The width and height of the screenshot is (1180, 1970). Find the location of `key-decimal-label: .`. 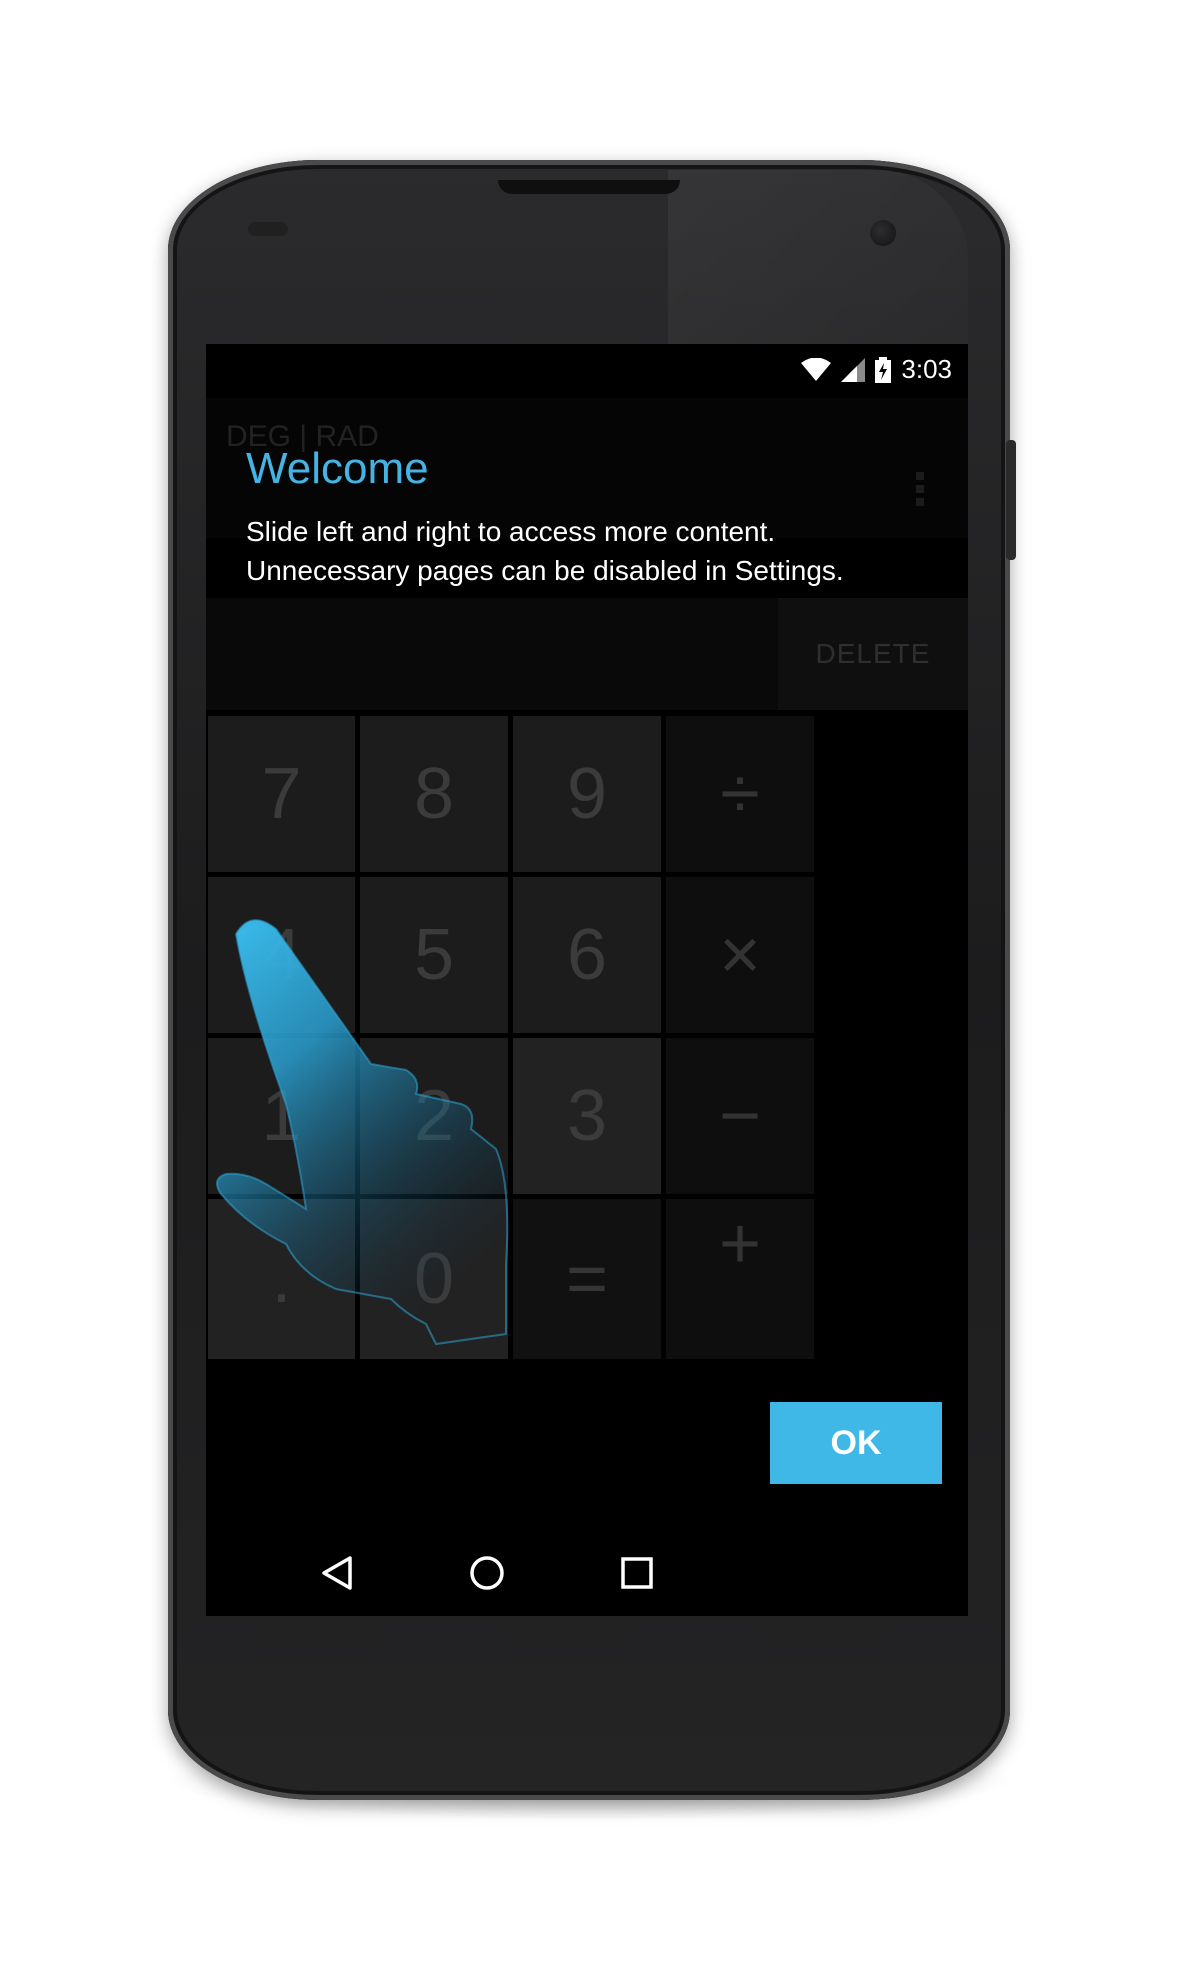

key-decimal-label: . is located at coordinates (281, 1278).